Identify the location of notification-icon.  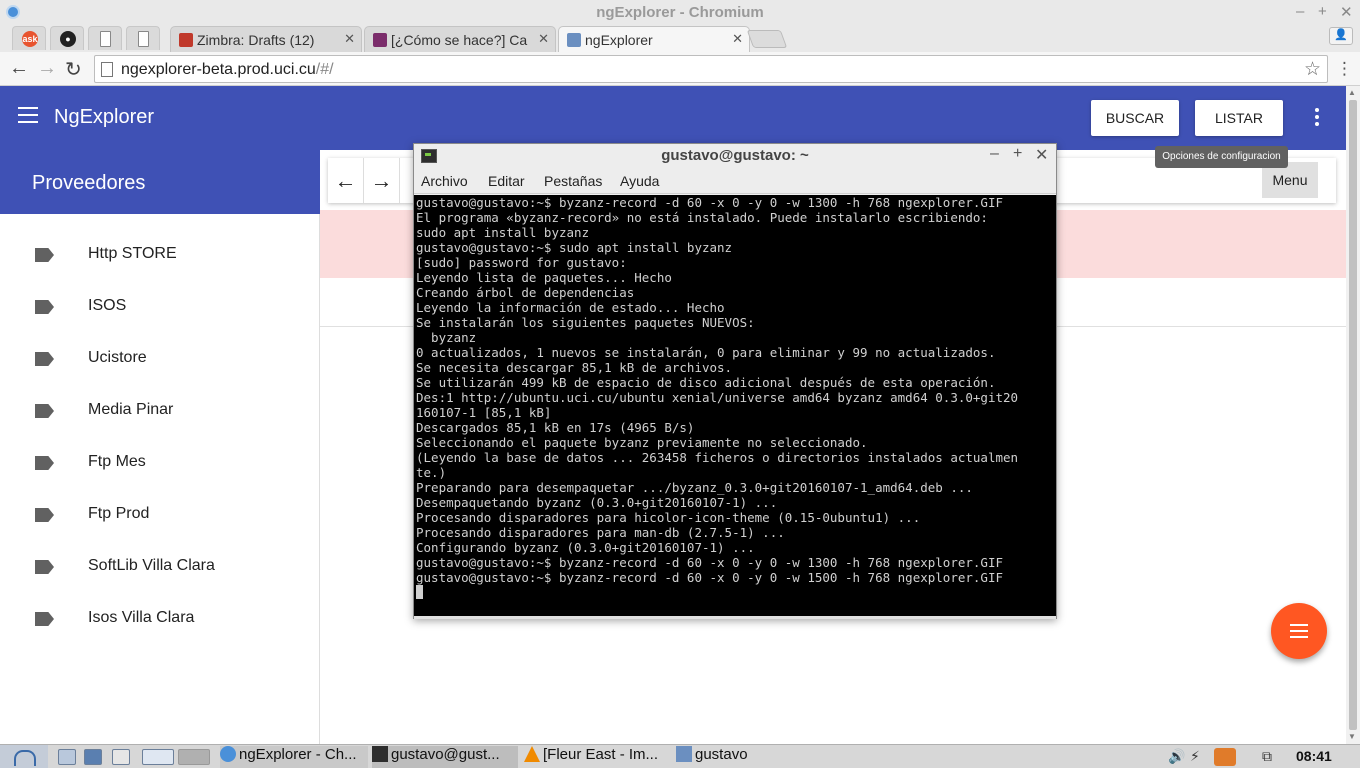
(1225, 757).